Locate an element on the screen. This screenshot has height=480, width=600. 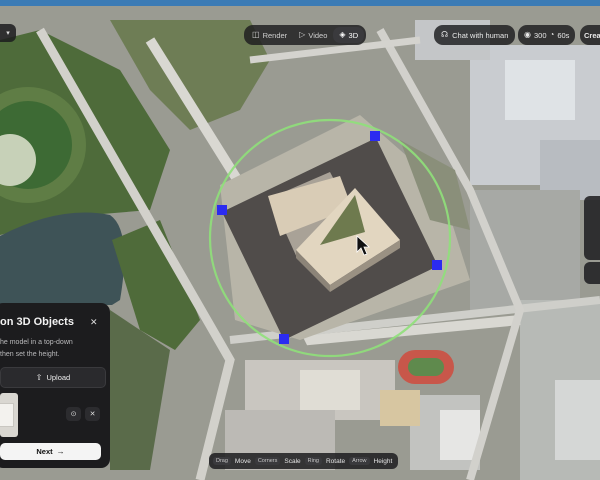
panel-title: on 3D Objects is located at coordinates (37, 322).